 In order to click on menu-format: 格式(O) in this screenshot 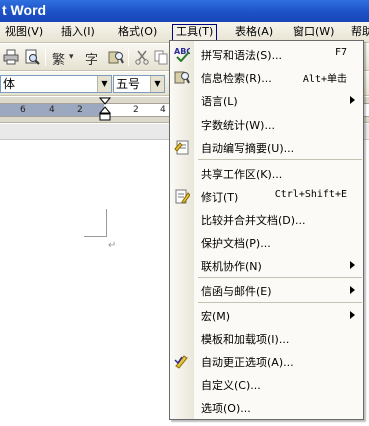, I will do `click(137, 32)`.